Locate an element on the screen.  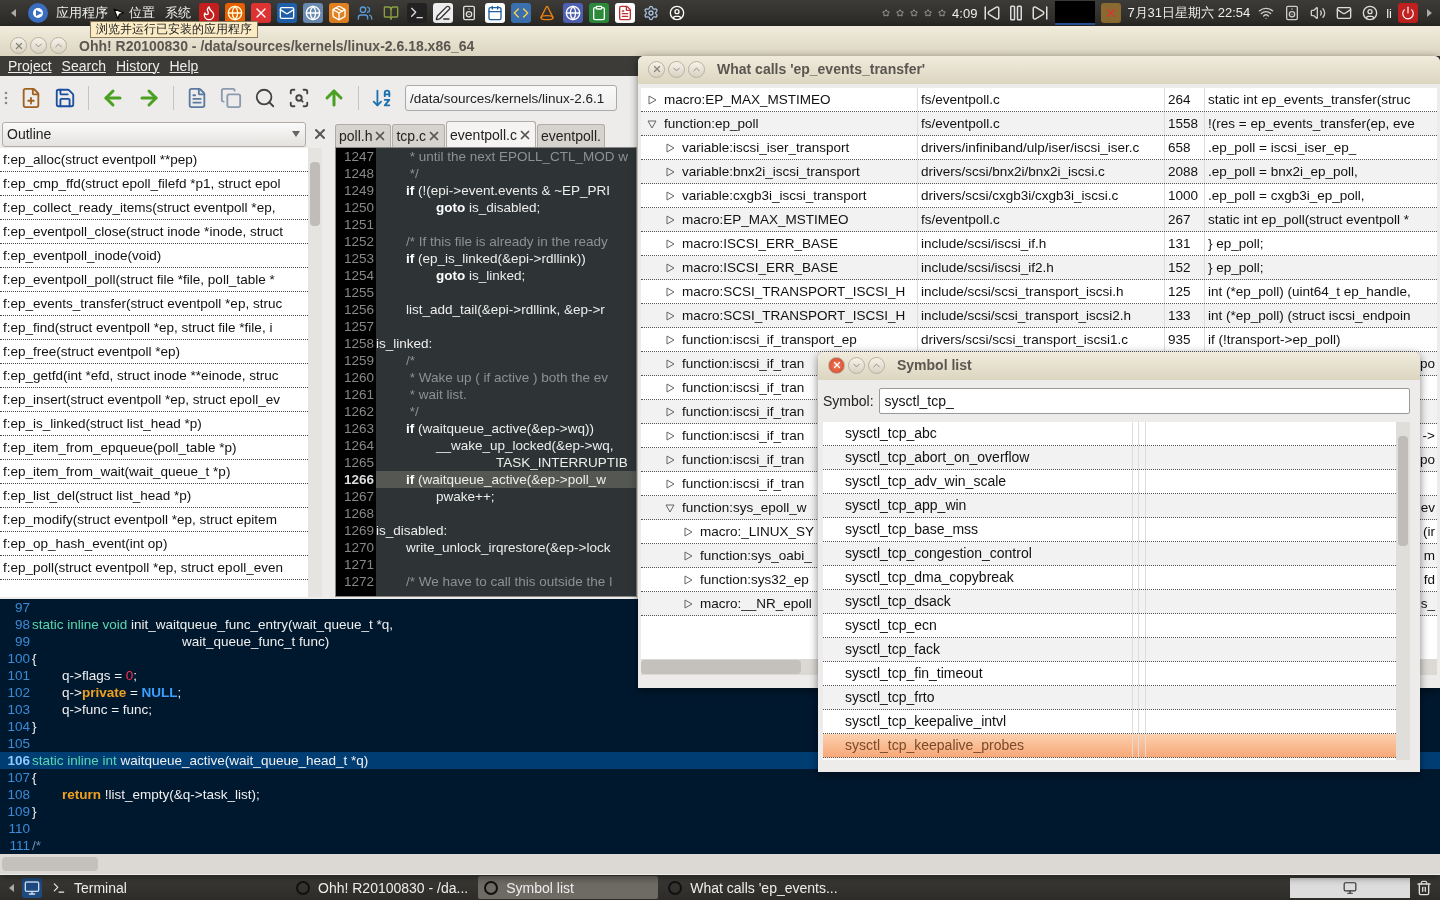
panel-menu: 系统 is located at coordinates (178, 13).